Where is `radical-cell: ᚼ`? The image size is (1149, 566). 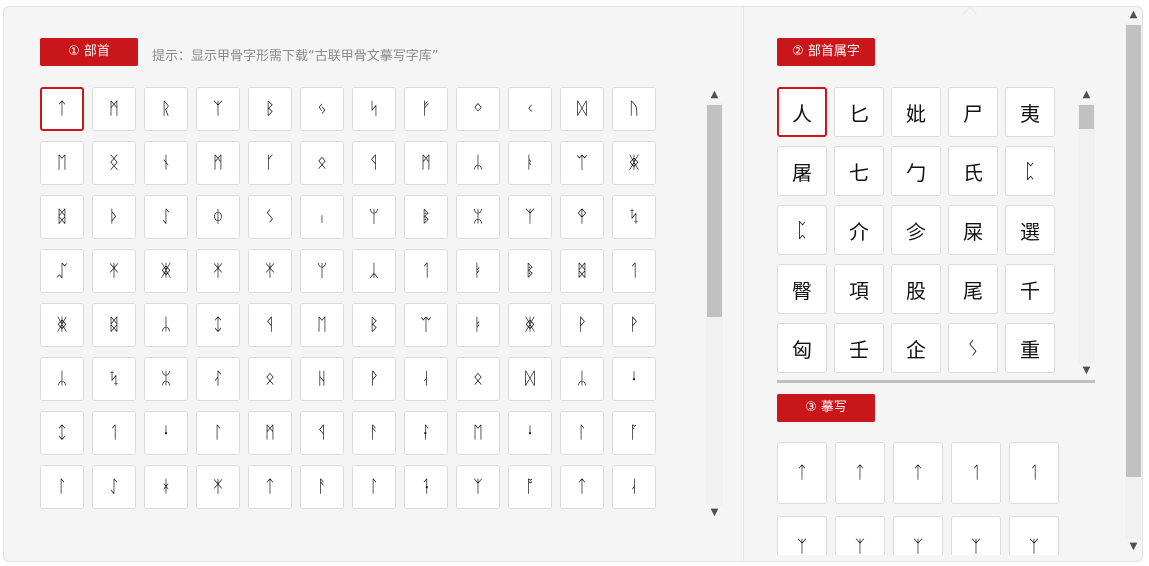 radical-cell: ᚼ is located at coordinates (166, 487).